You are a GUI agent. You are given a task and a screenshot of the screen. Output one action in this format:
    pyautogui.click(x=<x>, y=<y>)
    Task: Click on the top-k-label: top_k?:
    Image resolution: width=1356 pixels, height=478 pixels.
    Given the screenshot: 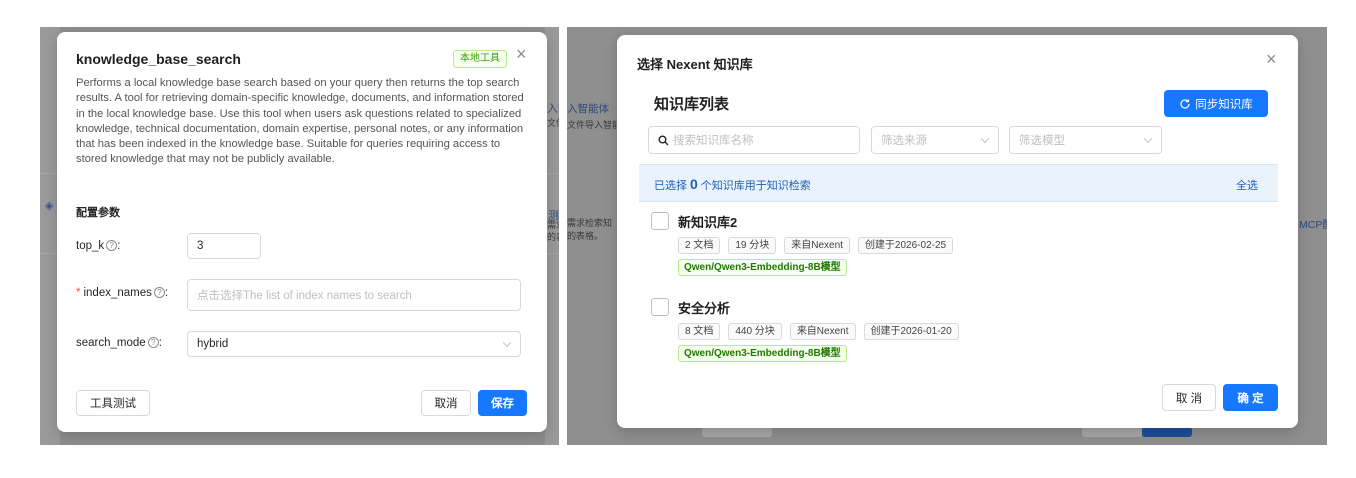 What is the action you would take?
    pyautogui.click(x=98, y=246)
    